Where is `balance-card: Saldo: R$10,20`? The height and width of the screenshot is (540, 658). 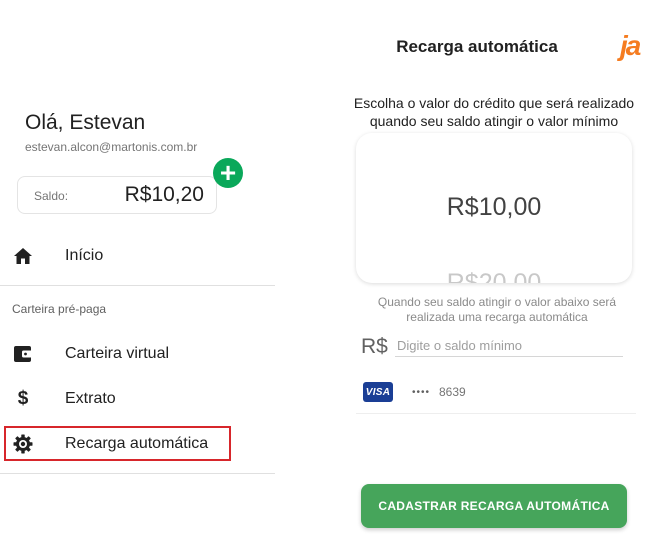
balance-card: Saldo: R$10,20 is located at coordinates (117, 195).